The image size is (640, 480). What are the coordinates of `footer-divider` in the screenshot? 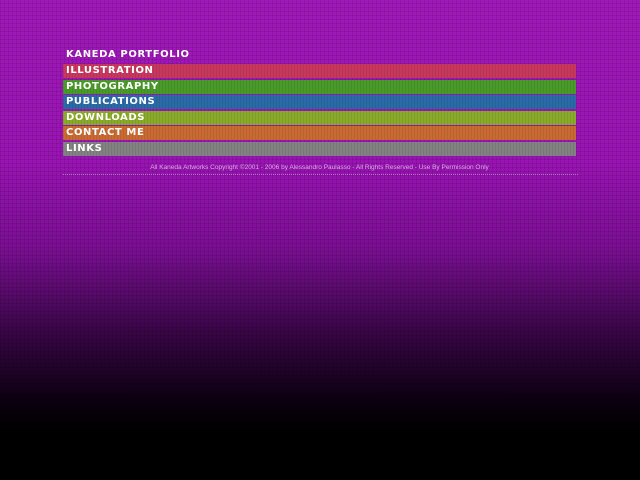 It's located at (320, 174).